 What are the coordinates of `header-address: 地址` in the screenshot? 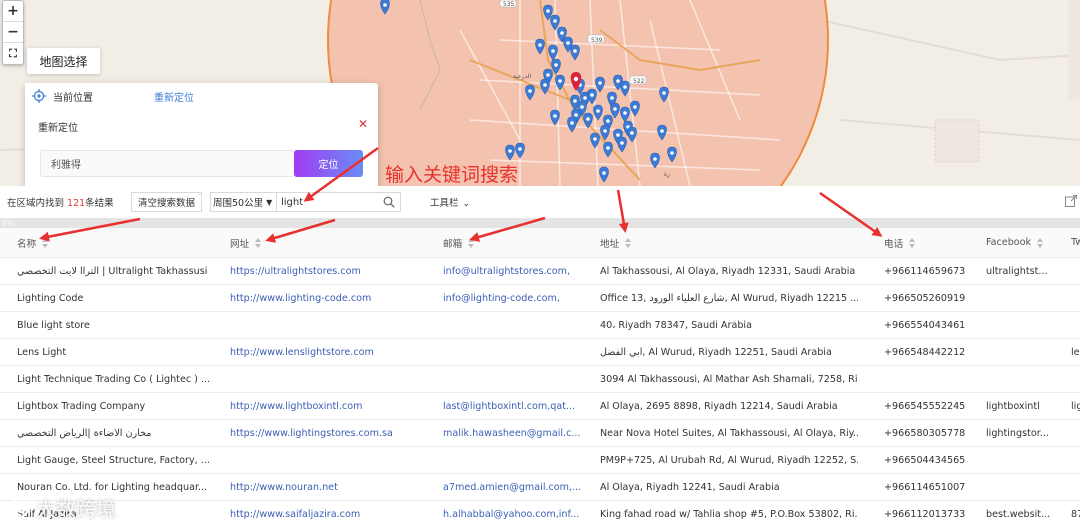 It's located at (729, 242).